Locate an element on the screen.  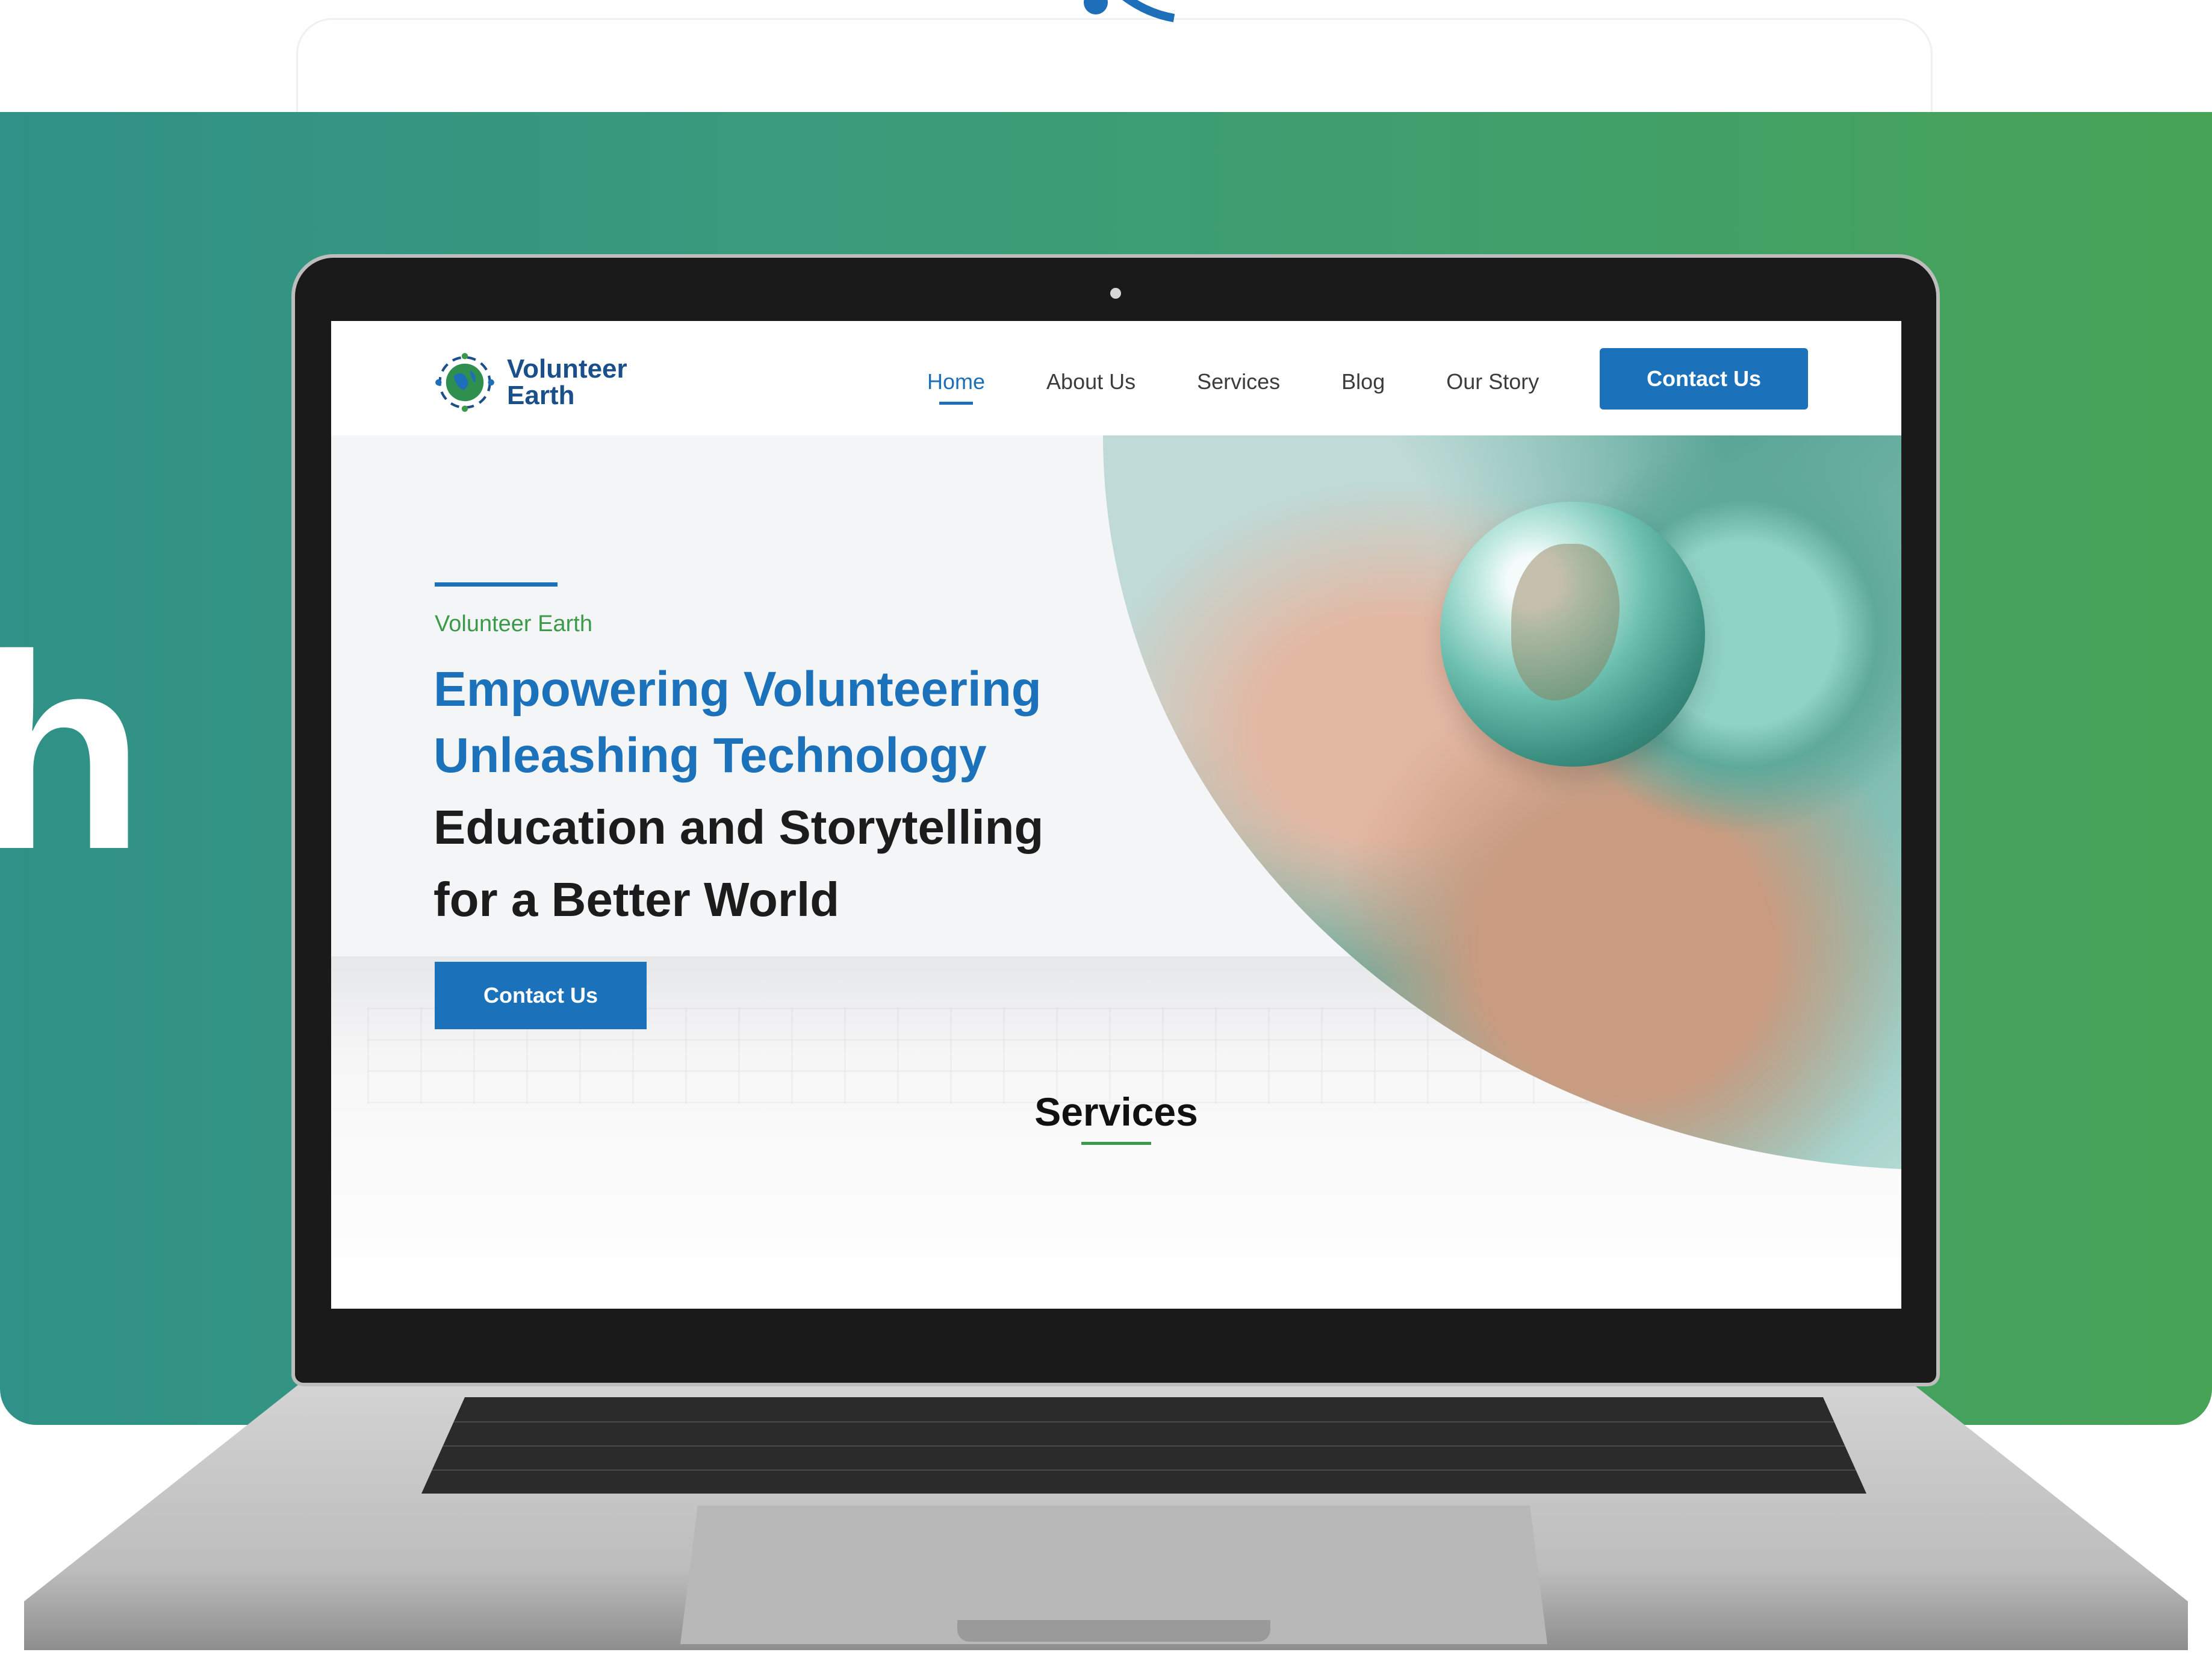
nav-item-label: Blog is located at coordinates (1363, 382).